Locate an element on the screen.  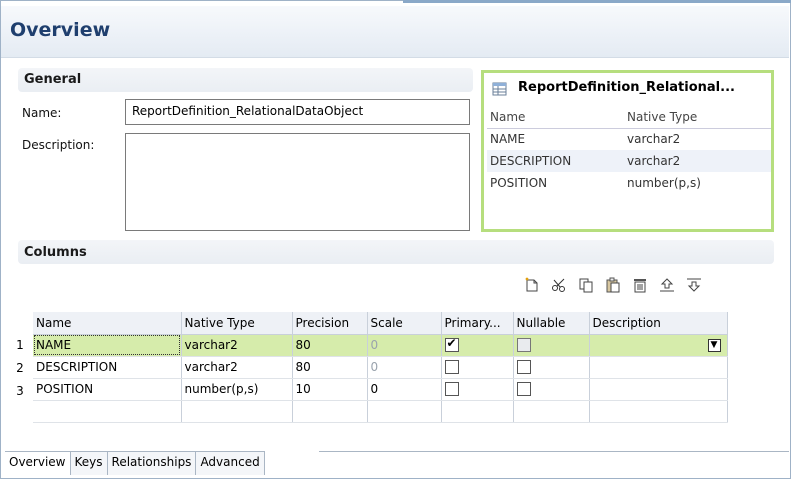
table-row: NAME varchar2 80 0 ▼ is located at coordinates (380, 345).